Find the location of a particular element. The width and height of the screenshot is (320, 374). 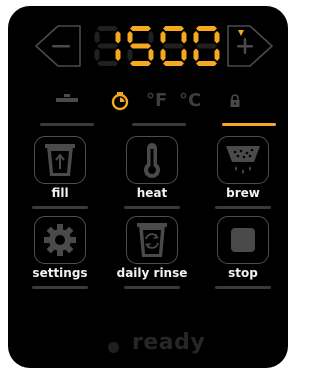

ready-label: ready is located at coordinates (169, 342).